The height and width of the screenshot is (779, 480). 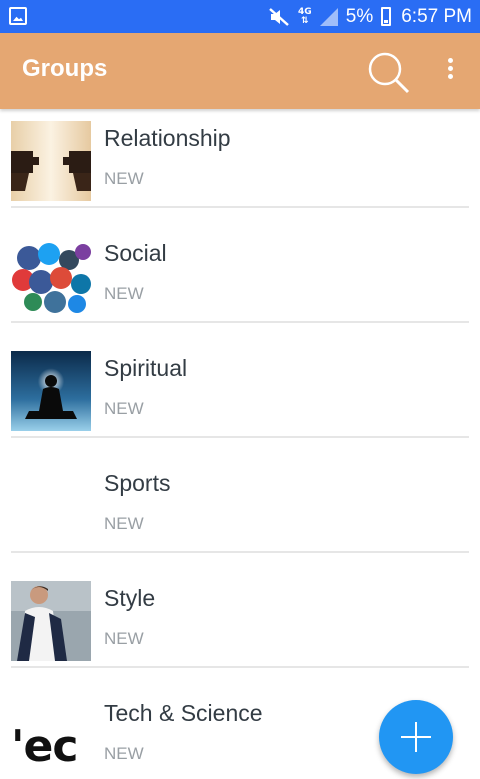 What do you see at coordinates (146, 368) in the screenshot?
I see `group-name: Spiritual` at bounding box center [146, 368].